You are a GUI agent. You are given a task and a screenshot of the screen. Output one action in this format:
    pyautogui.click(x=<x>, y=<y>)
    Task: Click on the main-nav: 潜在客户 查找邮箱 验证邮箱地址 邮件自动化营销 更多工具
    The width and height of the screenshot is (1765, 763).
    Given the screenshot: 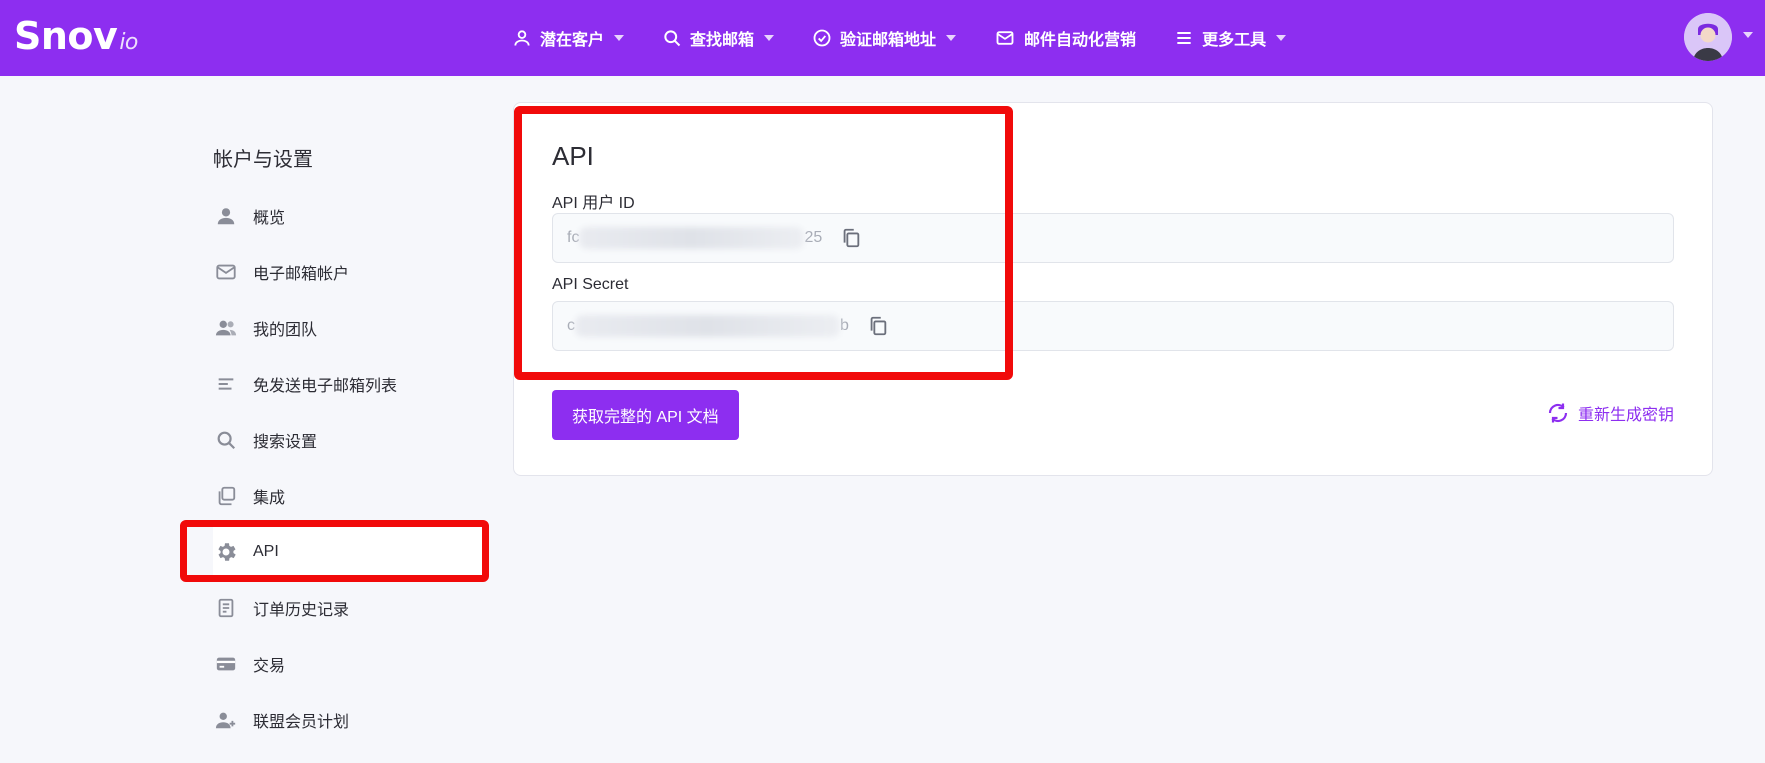 What is the action you would take?
    pyautogui.click(x=918, y=38)
    